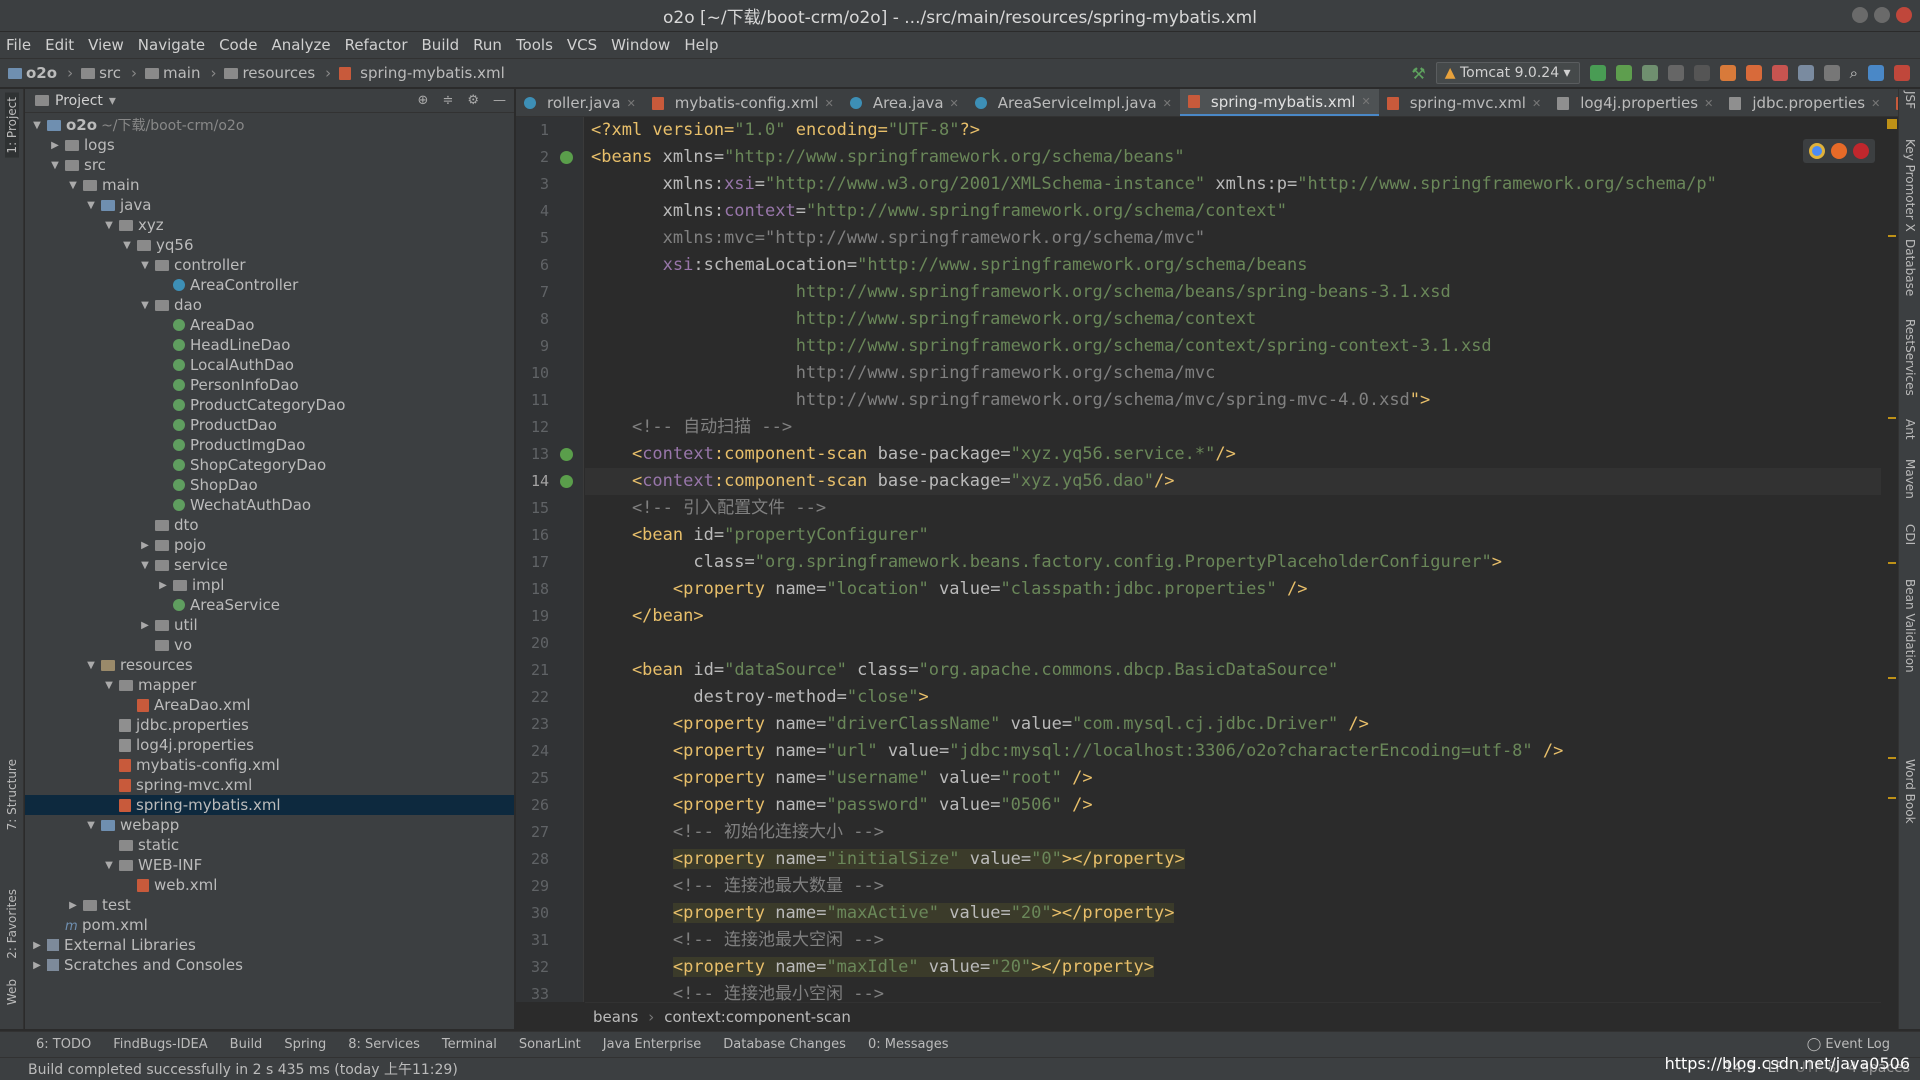 The width and height of the screenshot is (1920, 1080). I want to click on tree-item: ▼ controller, so click(269, 265).